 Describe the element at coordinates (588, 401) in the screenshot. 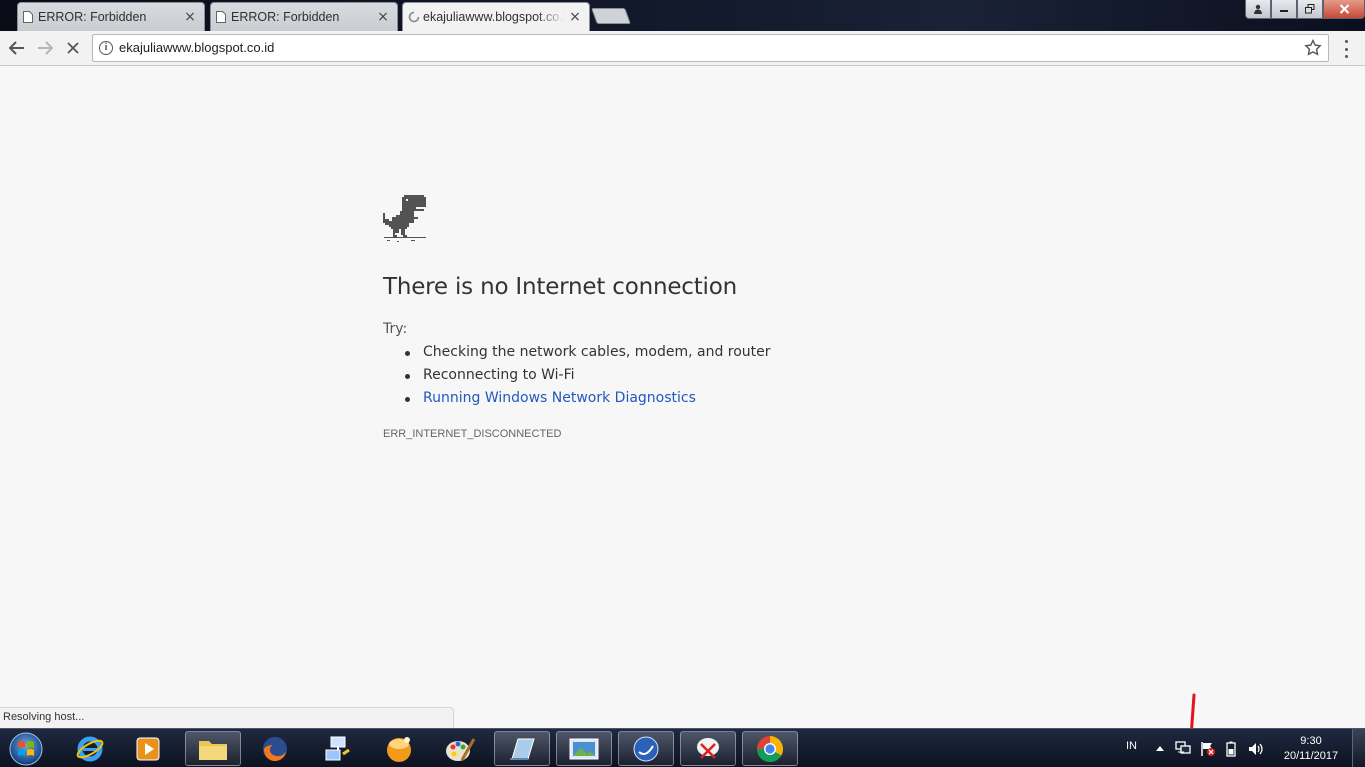

I see `network-diagnostics-link: Running Windows Network Diagnostics` at that location.